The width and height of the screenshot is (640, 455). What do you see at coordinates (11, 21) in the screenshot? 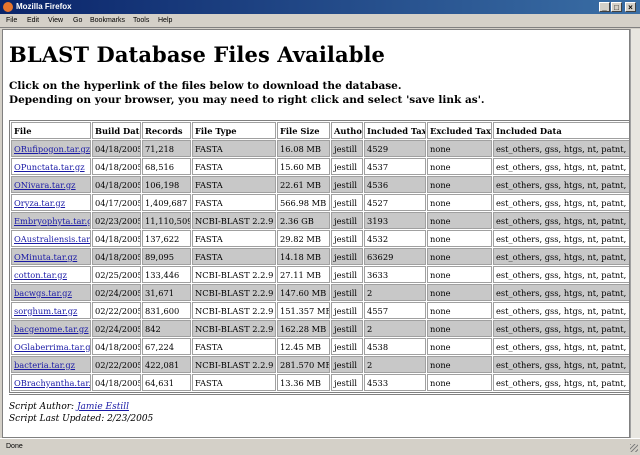
I see `menu-file: File` at bounding box center [11, 21].